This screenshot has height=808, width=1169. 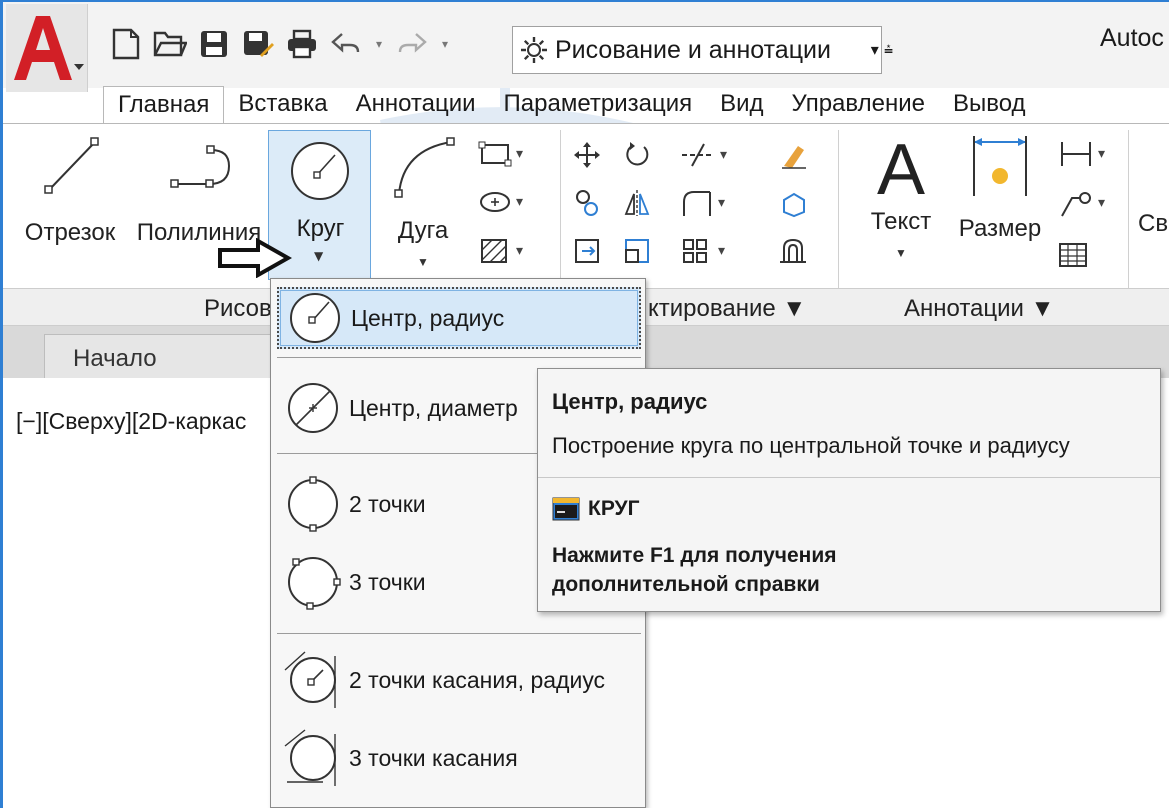 I want to click on explode-tool, so click(x=793, y=203).